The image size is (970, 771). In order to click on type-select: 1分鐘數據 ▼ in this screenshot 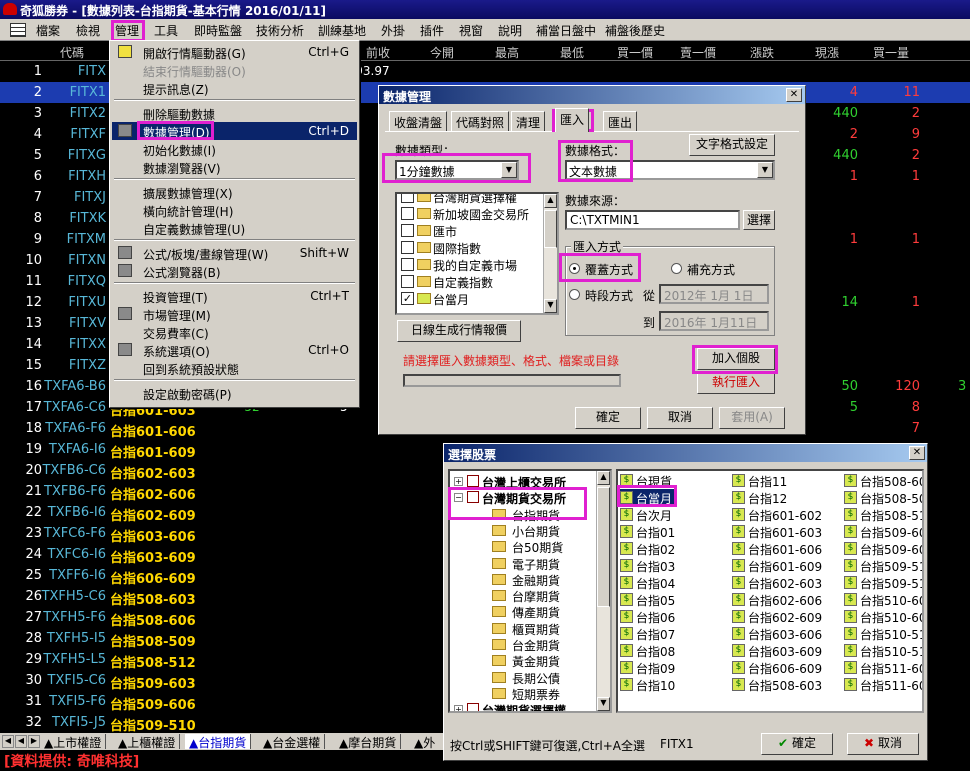, I will do `click(457, 170)`.